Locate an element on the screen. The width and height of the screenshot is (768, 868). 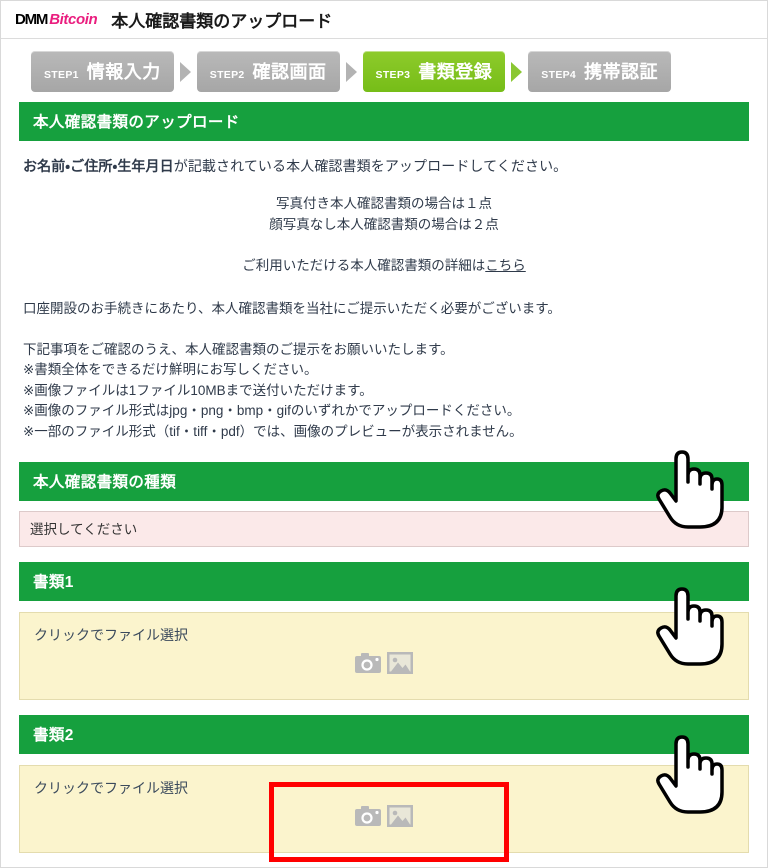
step-label-2: 確認画面 is located at coordinates (289, 72).